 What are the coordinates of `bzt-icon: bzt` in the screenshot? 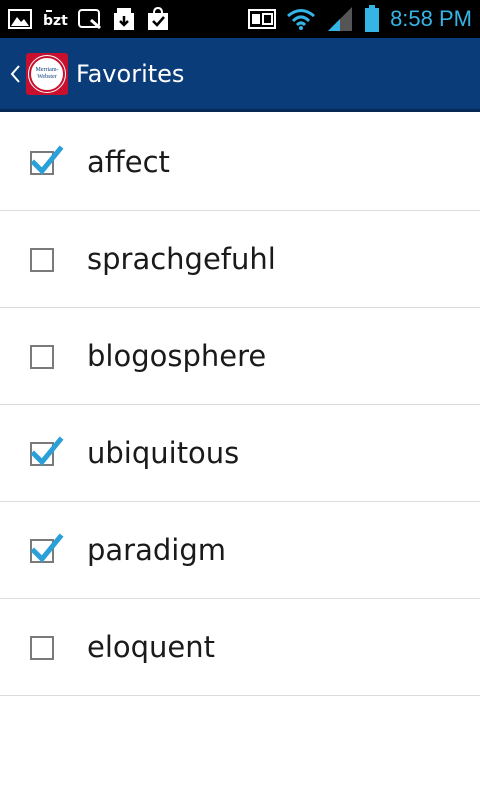 It's located at (55, 19).